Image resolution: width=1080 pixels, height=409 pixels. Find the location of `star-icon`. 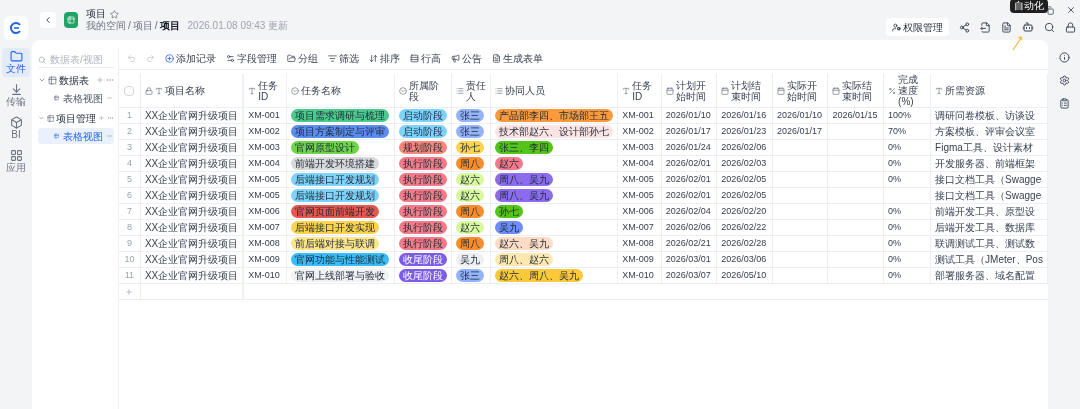

star-icon is located at coordinates (114, 14).